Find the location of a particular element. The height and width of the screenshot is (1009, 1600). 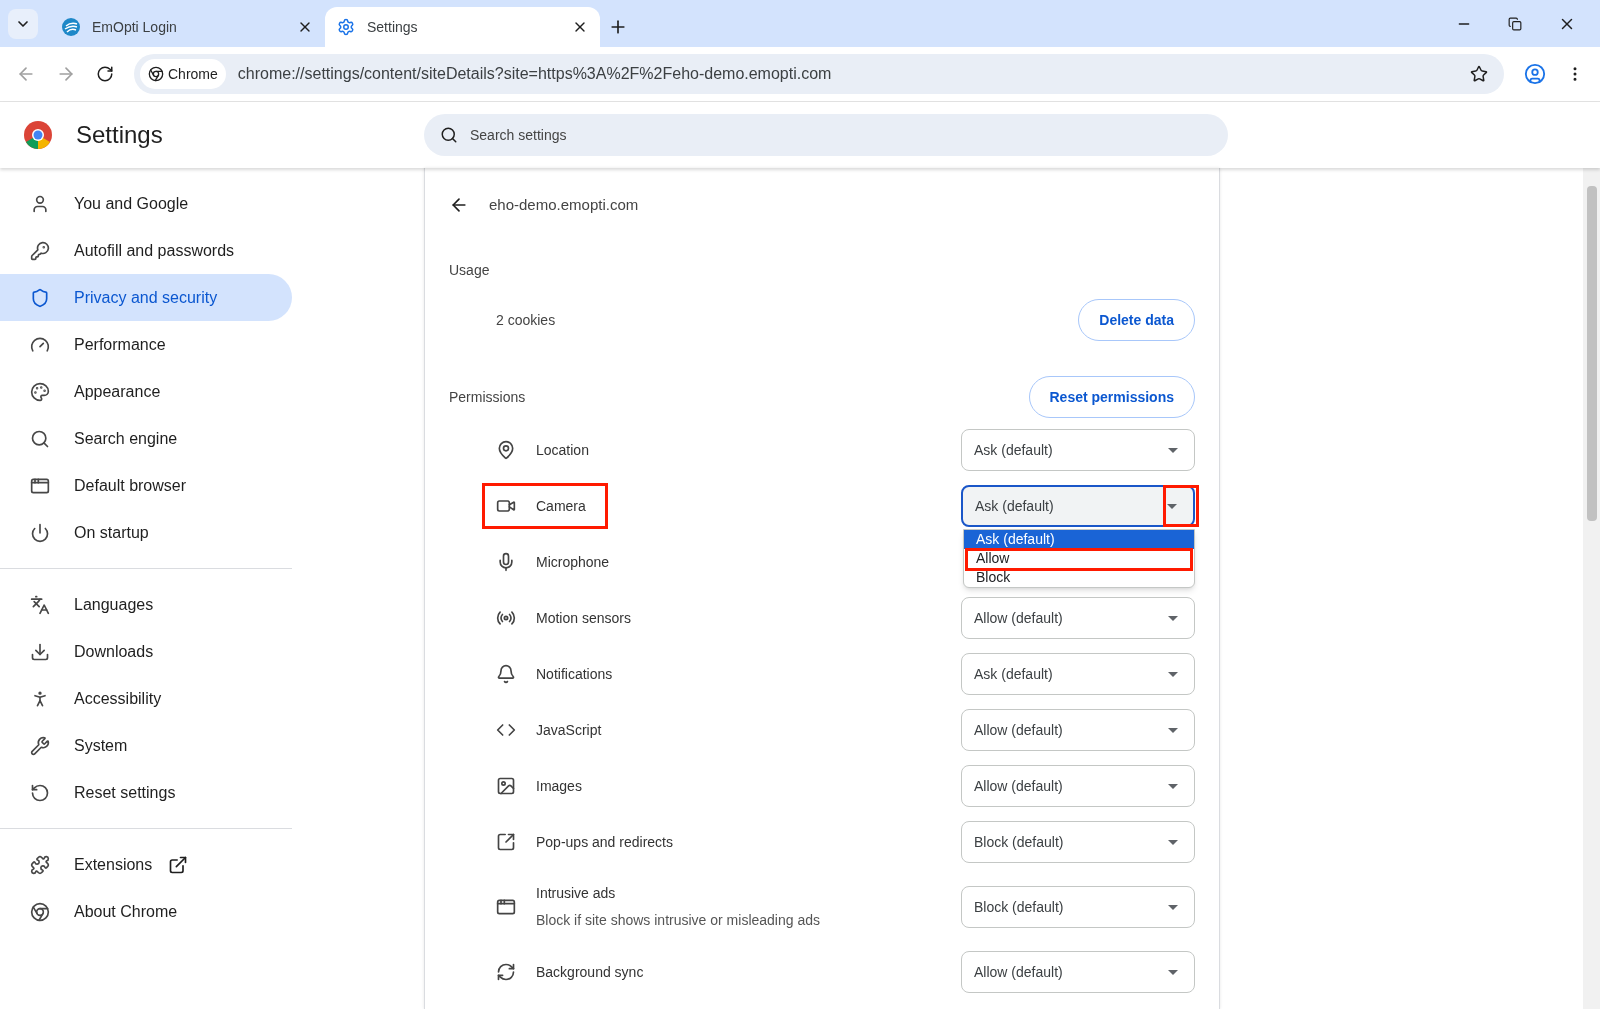

permission-name: Notifications is located at coordinates (574, 674).